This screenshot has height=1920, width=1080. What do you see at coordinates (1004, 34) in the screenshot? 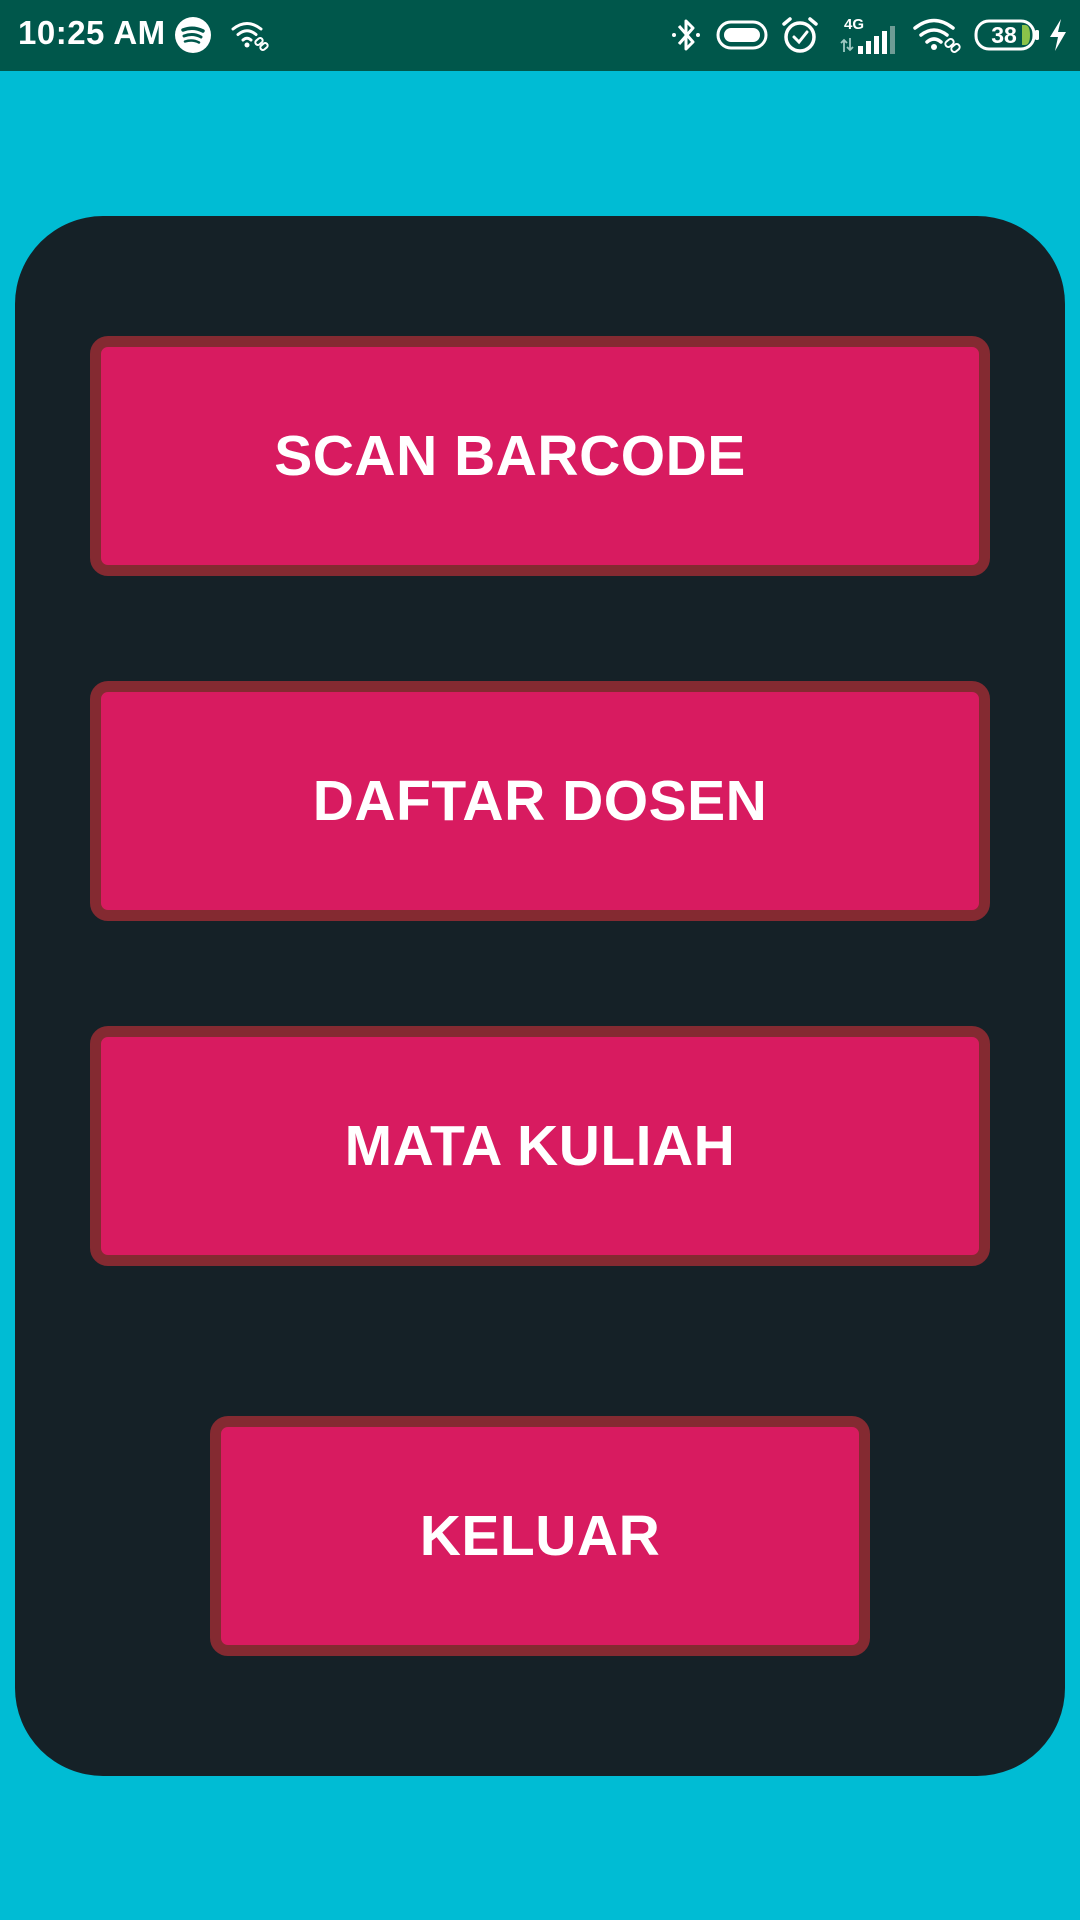
I see `battery-level: 38` at bounding box center [1004, 34].